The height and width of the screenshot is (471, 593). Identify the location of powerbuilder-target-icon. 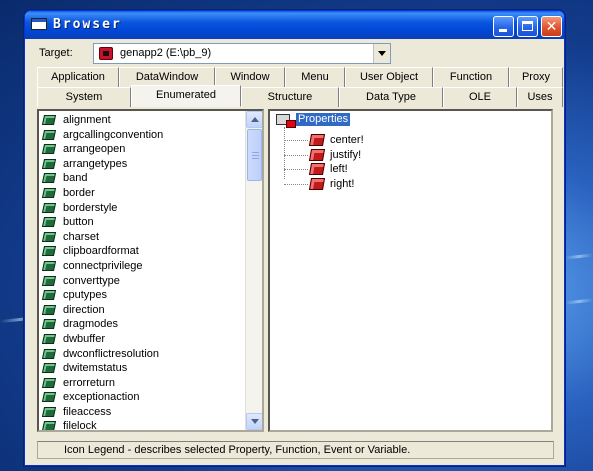
(106, 53).